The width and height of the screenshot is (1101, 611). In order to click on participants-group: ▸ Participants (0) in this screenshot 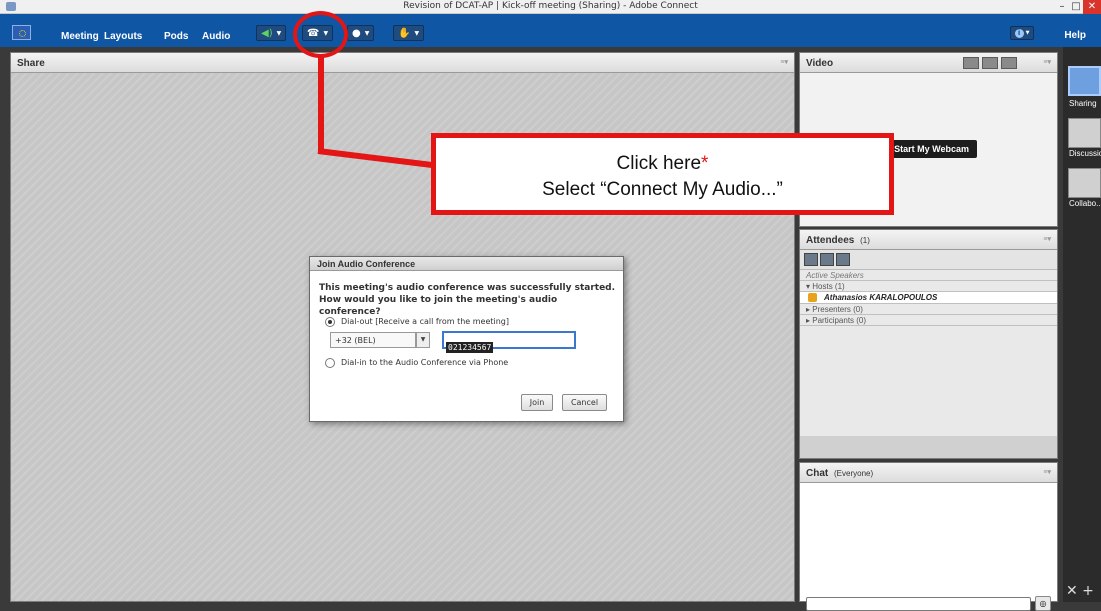, I will do `click(928, 320)`.